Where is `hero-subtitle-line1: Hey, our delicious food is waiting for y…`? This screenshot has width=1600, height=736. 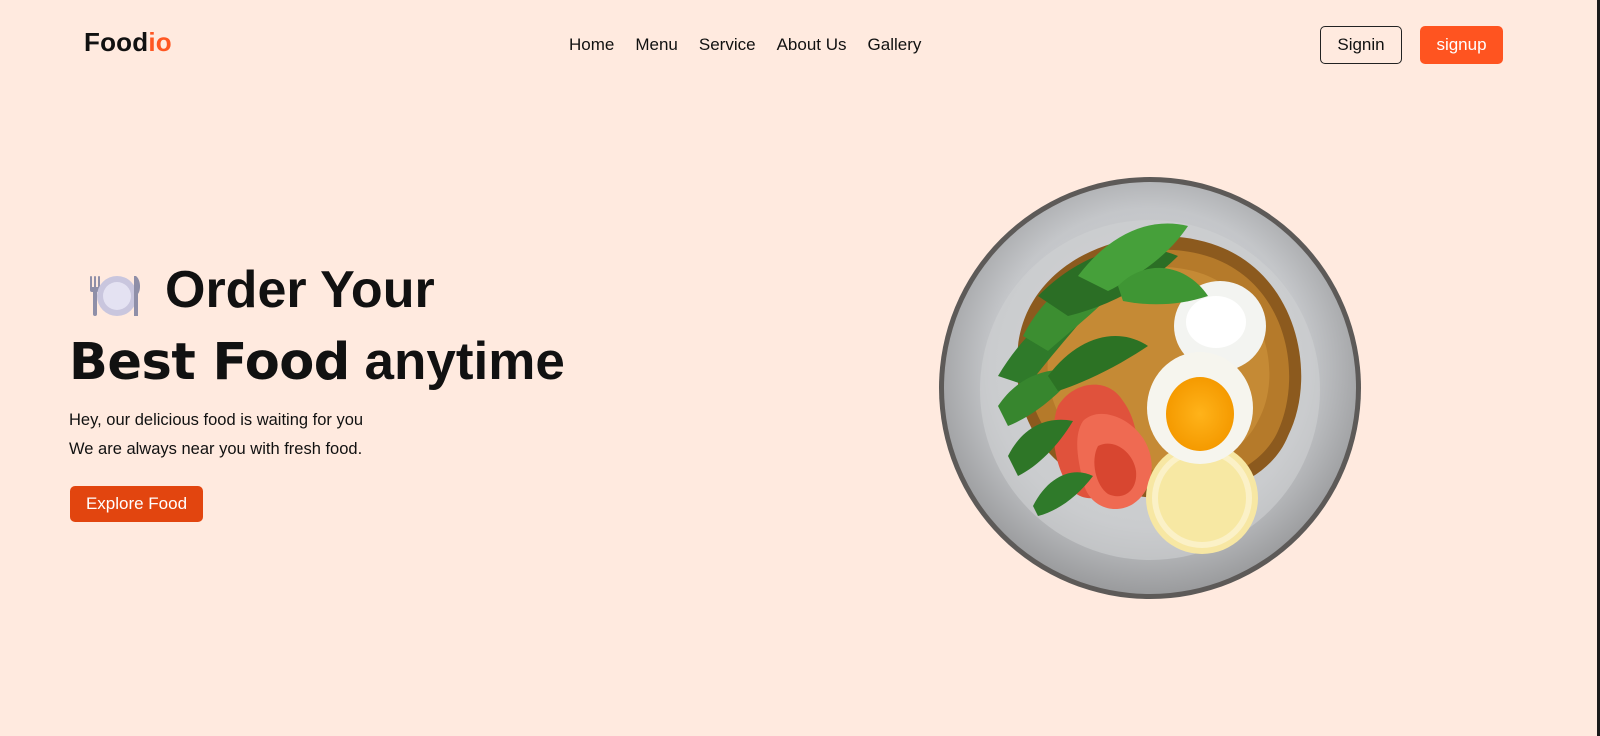 hero-subtitle-line1: Hey, our delicious food is waiting for y… is located at coordinates (216, 420).